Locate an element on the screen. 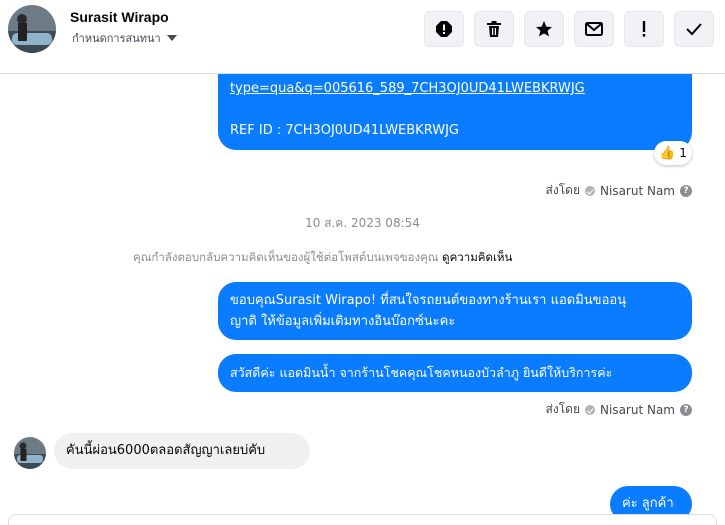  exclamation-icon is located at coordinates (644, 29).